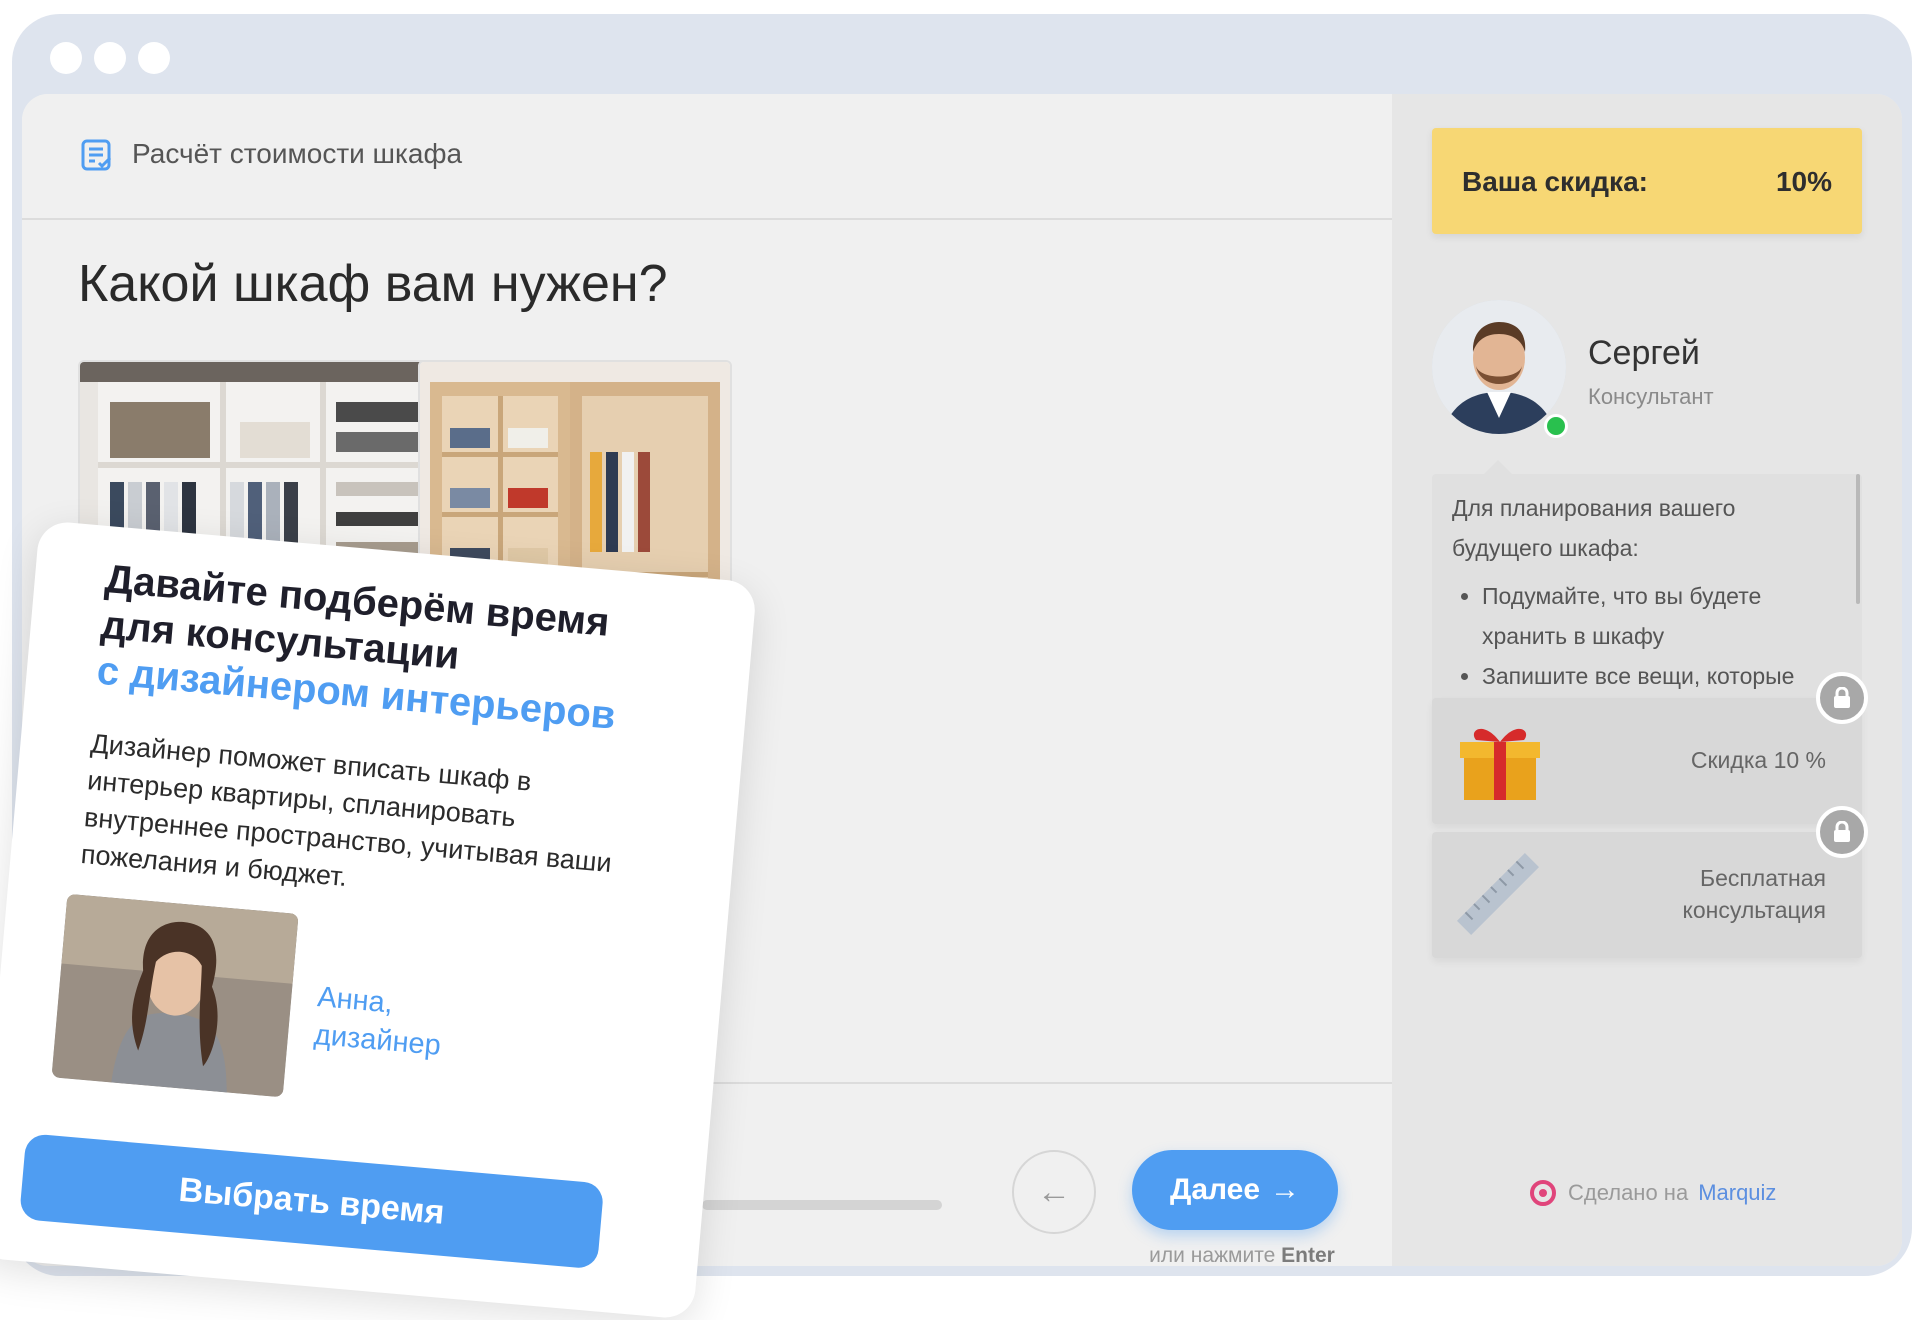  I want to click on back-button: ←, so click(1054, 1192).